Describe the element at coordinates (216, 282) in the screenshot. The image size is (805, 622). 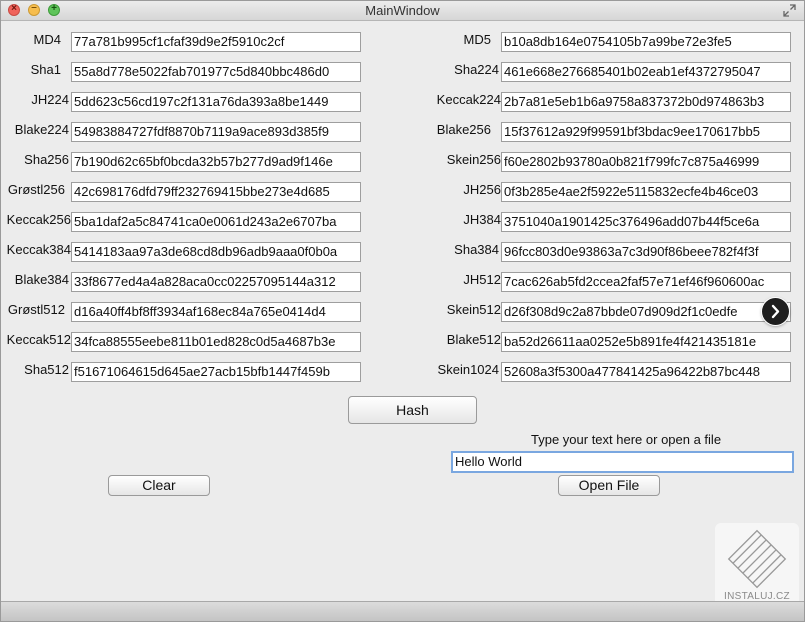
I see `hash-output-field: 33f8677ed4a4a828aca0cc02257095144a312` at that location.